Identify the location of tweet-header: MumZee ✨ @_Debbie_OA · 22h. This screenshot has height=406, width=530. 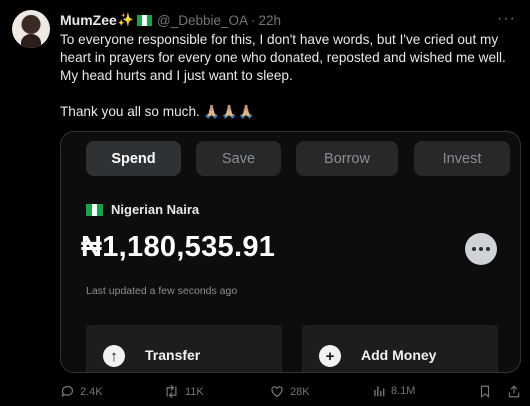
(170, 20).